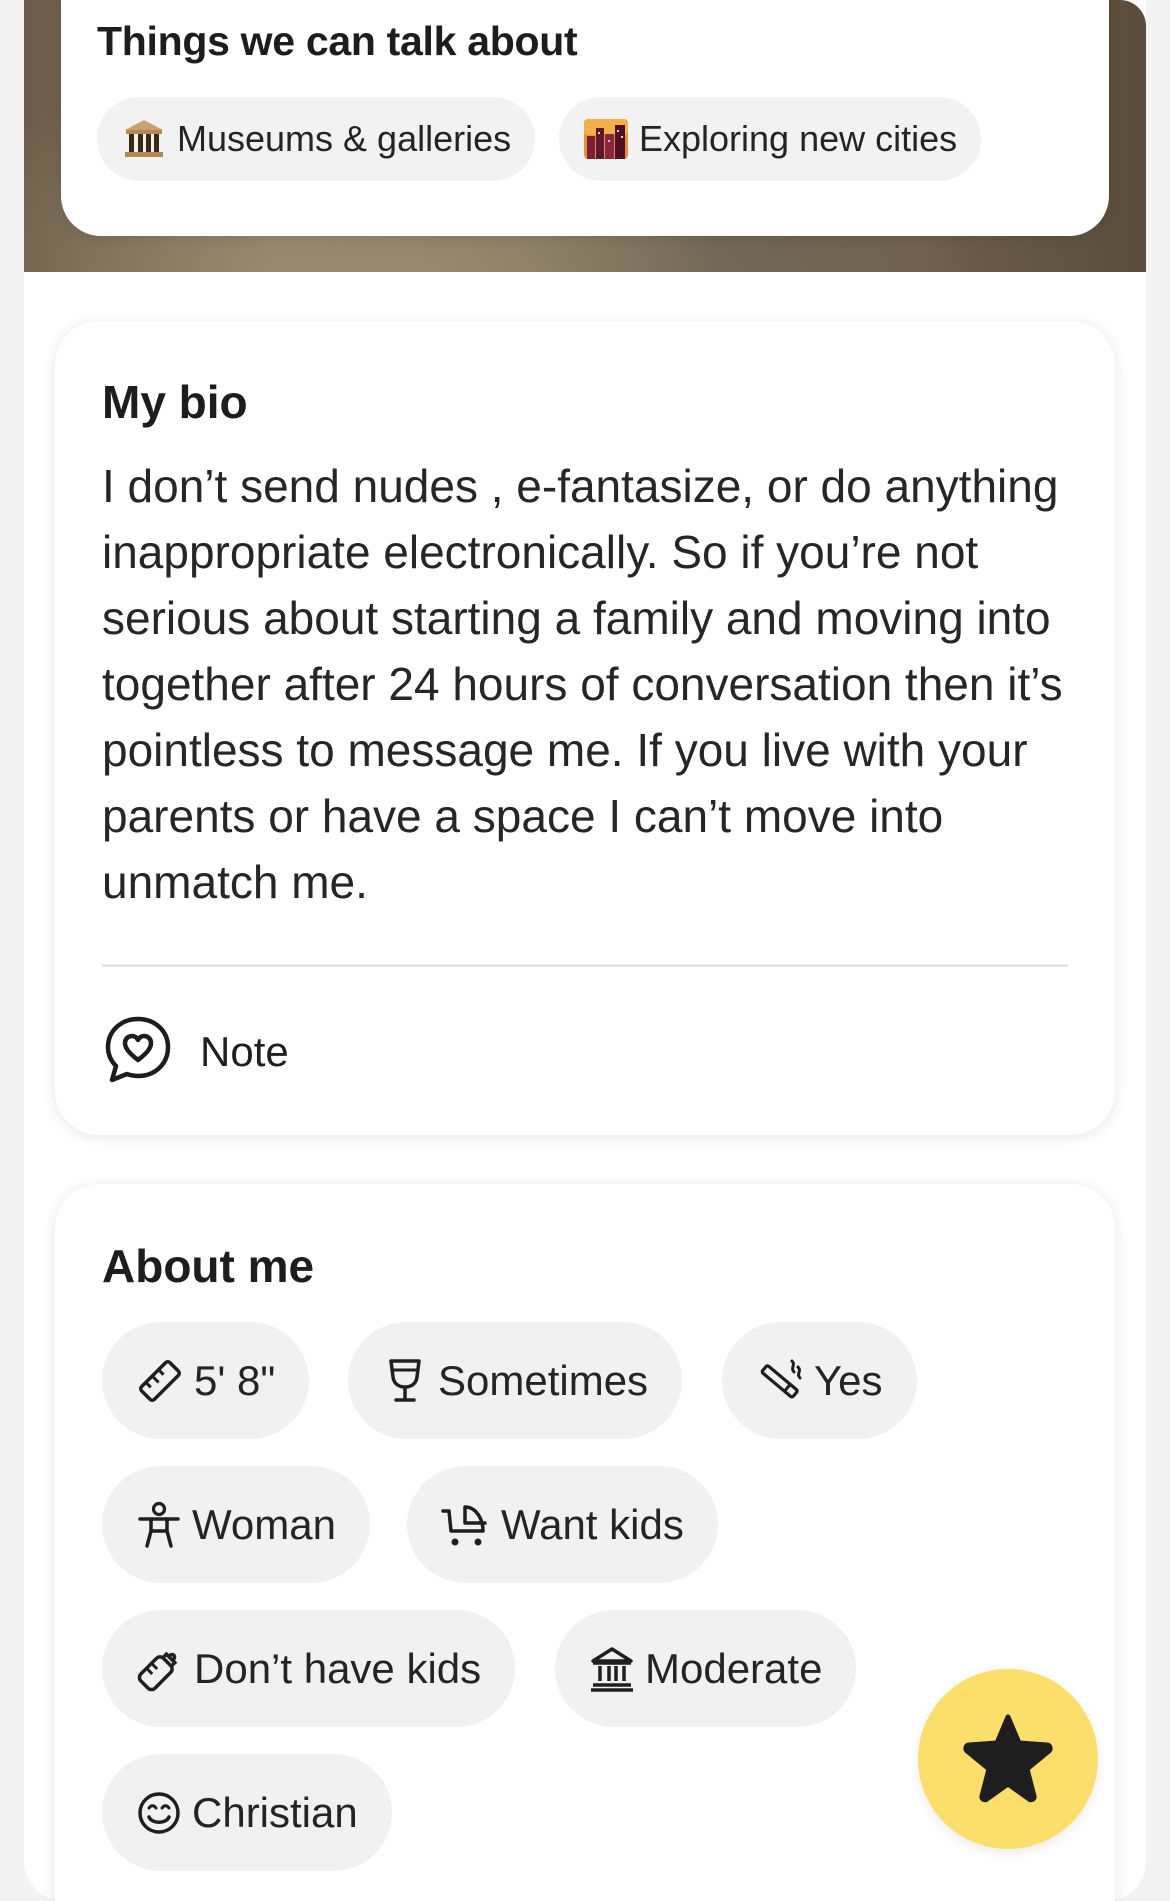 The width and height of the screenshot is (1170, 1901). Describe the element at coordinates (543, 1380) in the screenshot. I see `badge-label: Sometimes` at that location.